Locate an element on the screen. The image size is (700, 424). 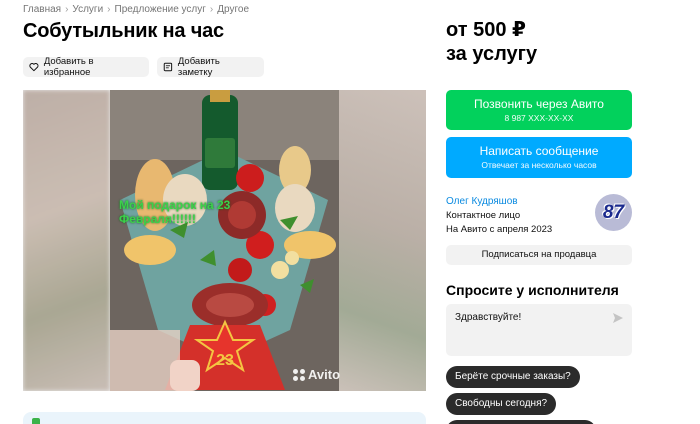
call-button-label: Позвонить через Авито is located at coordinates (539, 104).